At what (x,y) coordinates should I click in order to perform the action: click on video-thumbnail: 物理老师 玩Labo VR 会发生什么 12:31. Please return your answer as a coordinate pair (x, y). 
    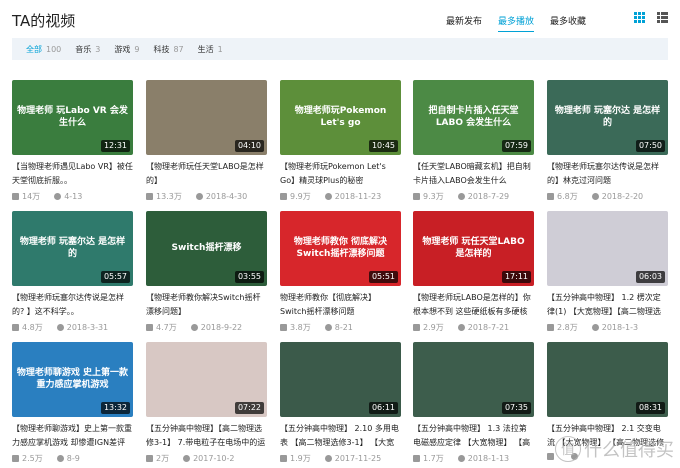
    Looking at the image, I should click on (72, 117).